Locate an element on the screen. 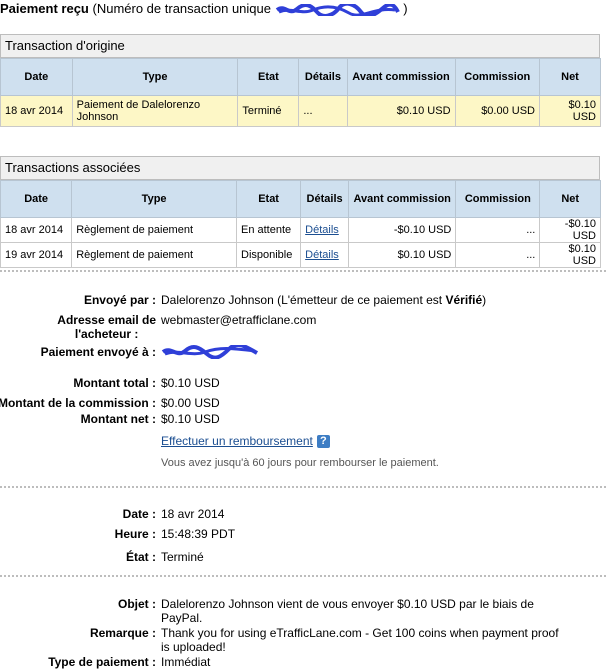 This screenshot has width=606, height=669. remark-label: Remarque : is located at coordinates (122, 633).